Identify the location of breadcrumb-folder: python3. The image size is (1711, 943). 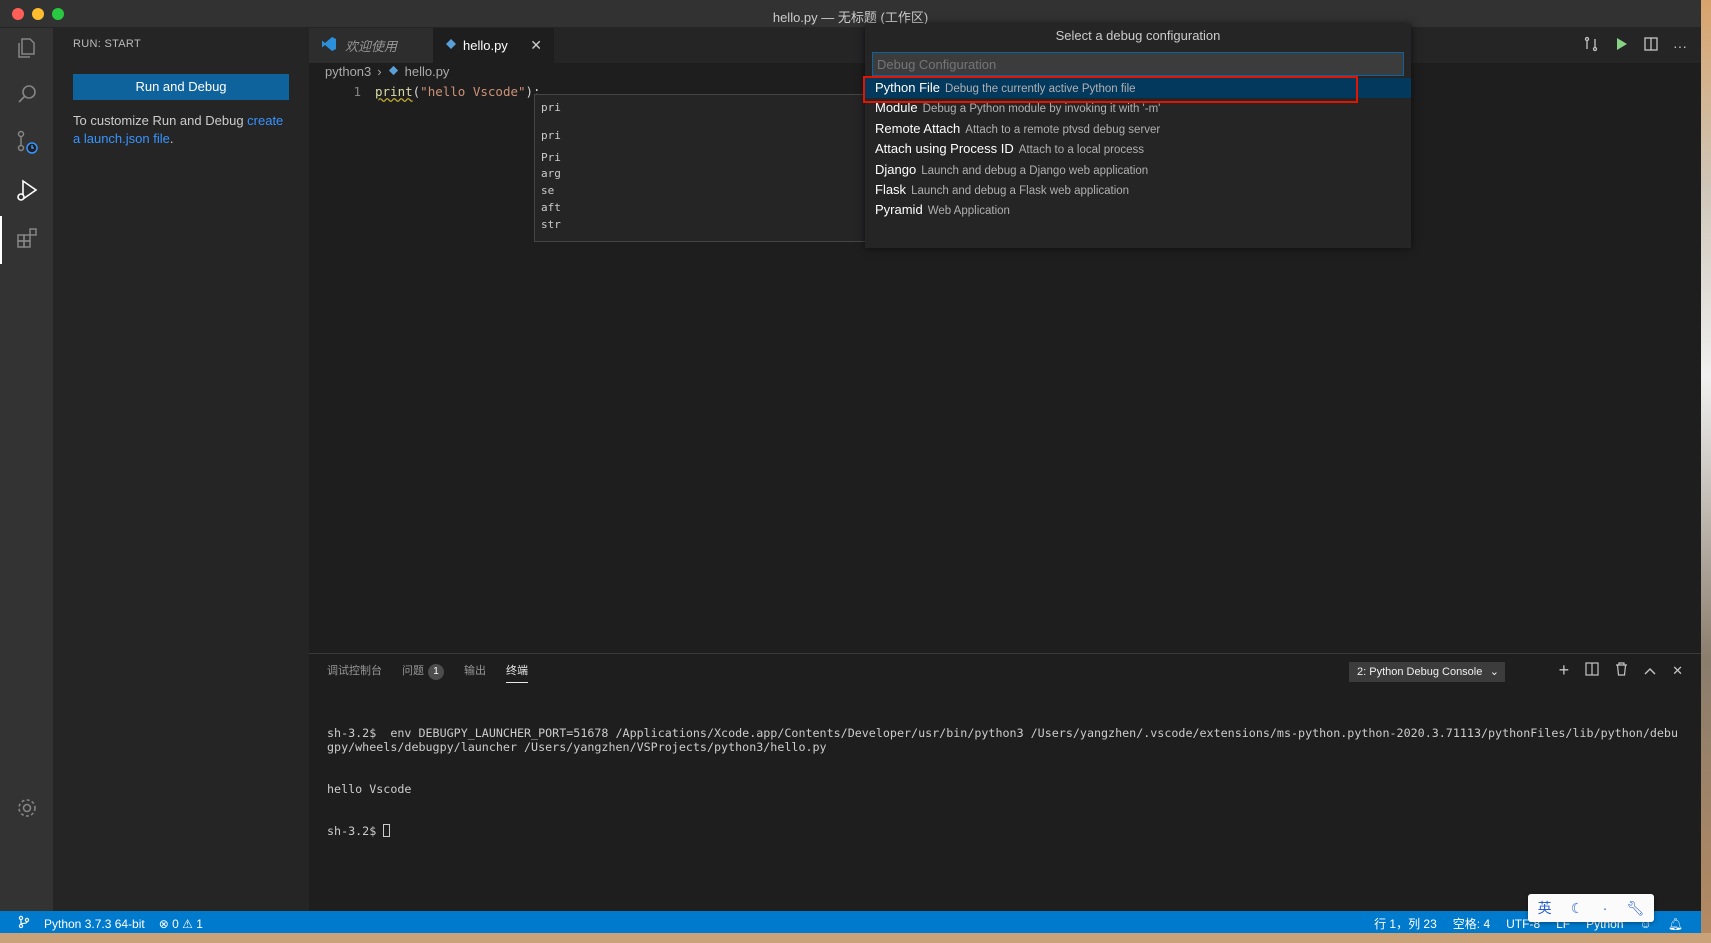
(348, 71).